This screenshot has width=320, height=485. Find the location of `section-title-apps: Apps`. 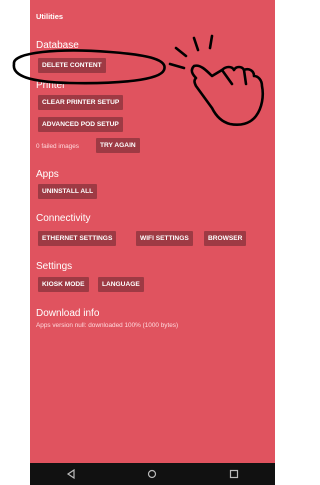

section-title-apps: Apps is located at coordinates (47, 174).